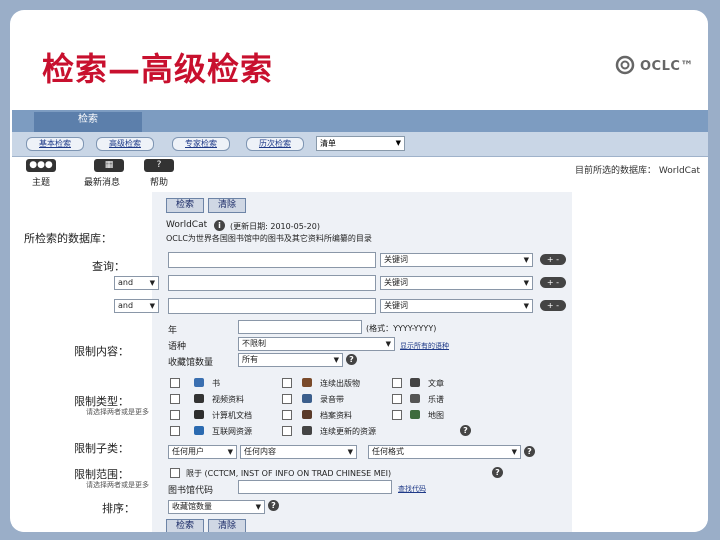 This screenshot has width=720, height=540. I want to click on limit-content-label: 限制内容：, so click(101, 351).